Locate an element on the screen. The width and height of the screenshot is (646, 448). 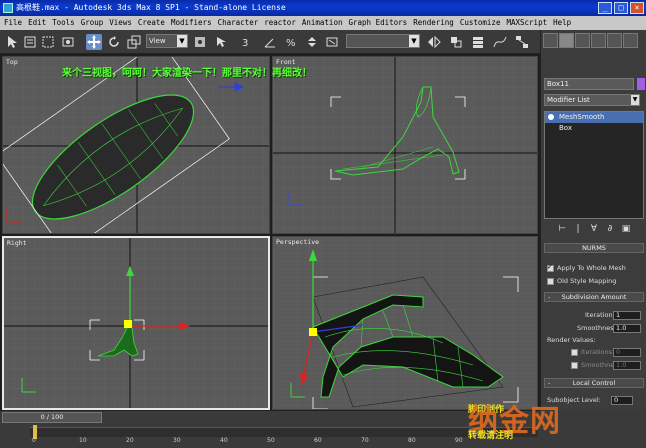
menu-file: File is located at coordinates (13, 23).